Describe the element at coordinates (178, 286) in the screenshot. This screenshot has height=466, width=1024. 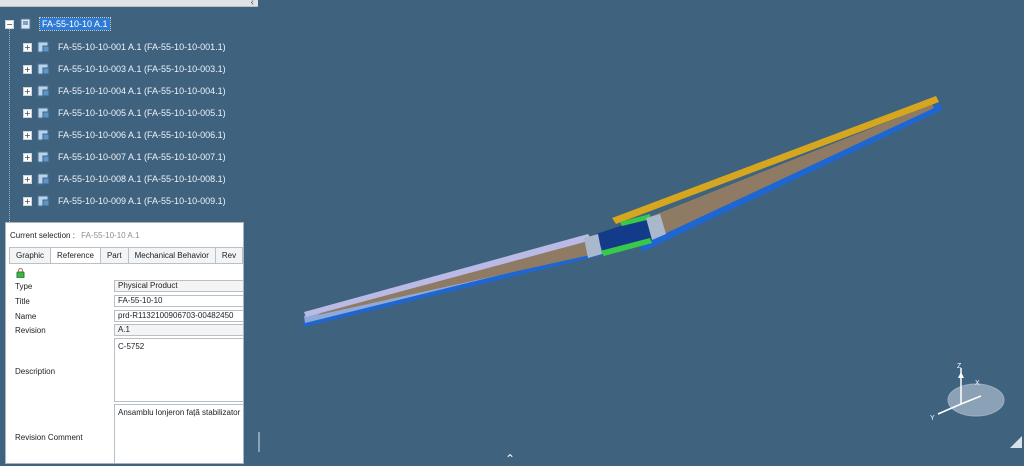
I see `type-field: Physical Product` at that location.